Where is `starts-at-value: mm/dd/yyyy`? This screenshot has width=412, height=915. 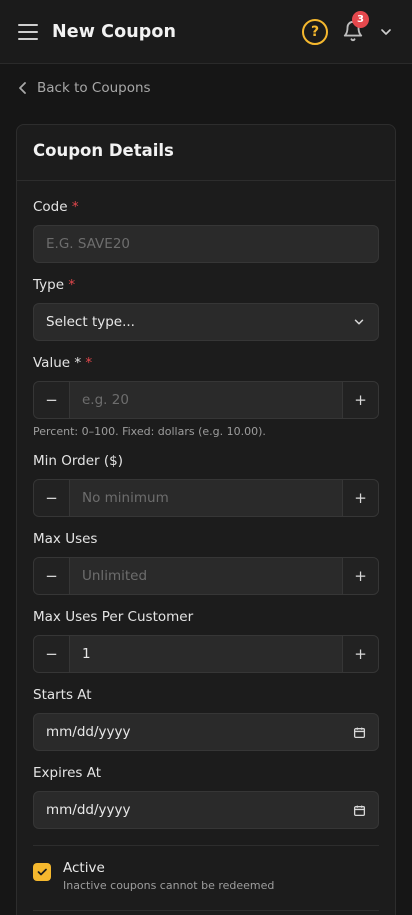
starts-at-value: mm/dd/yyyy is located at coordinates (88, 732).